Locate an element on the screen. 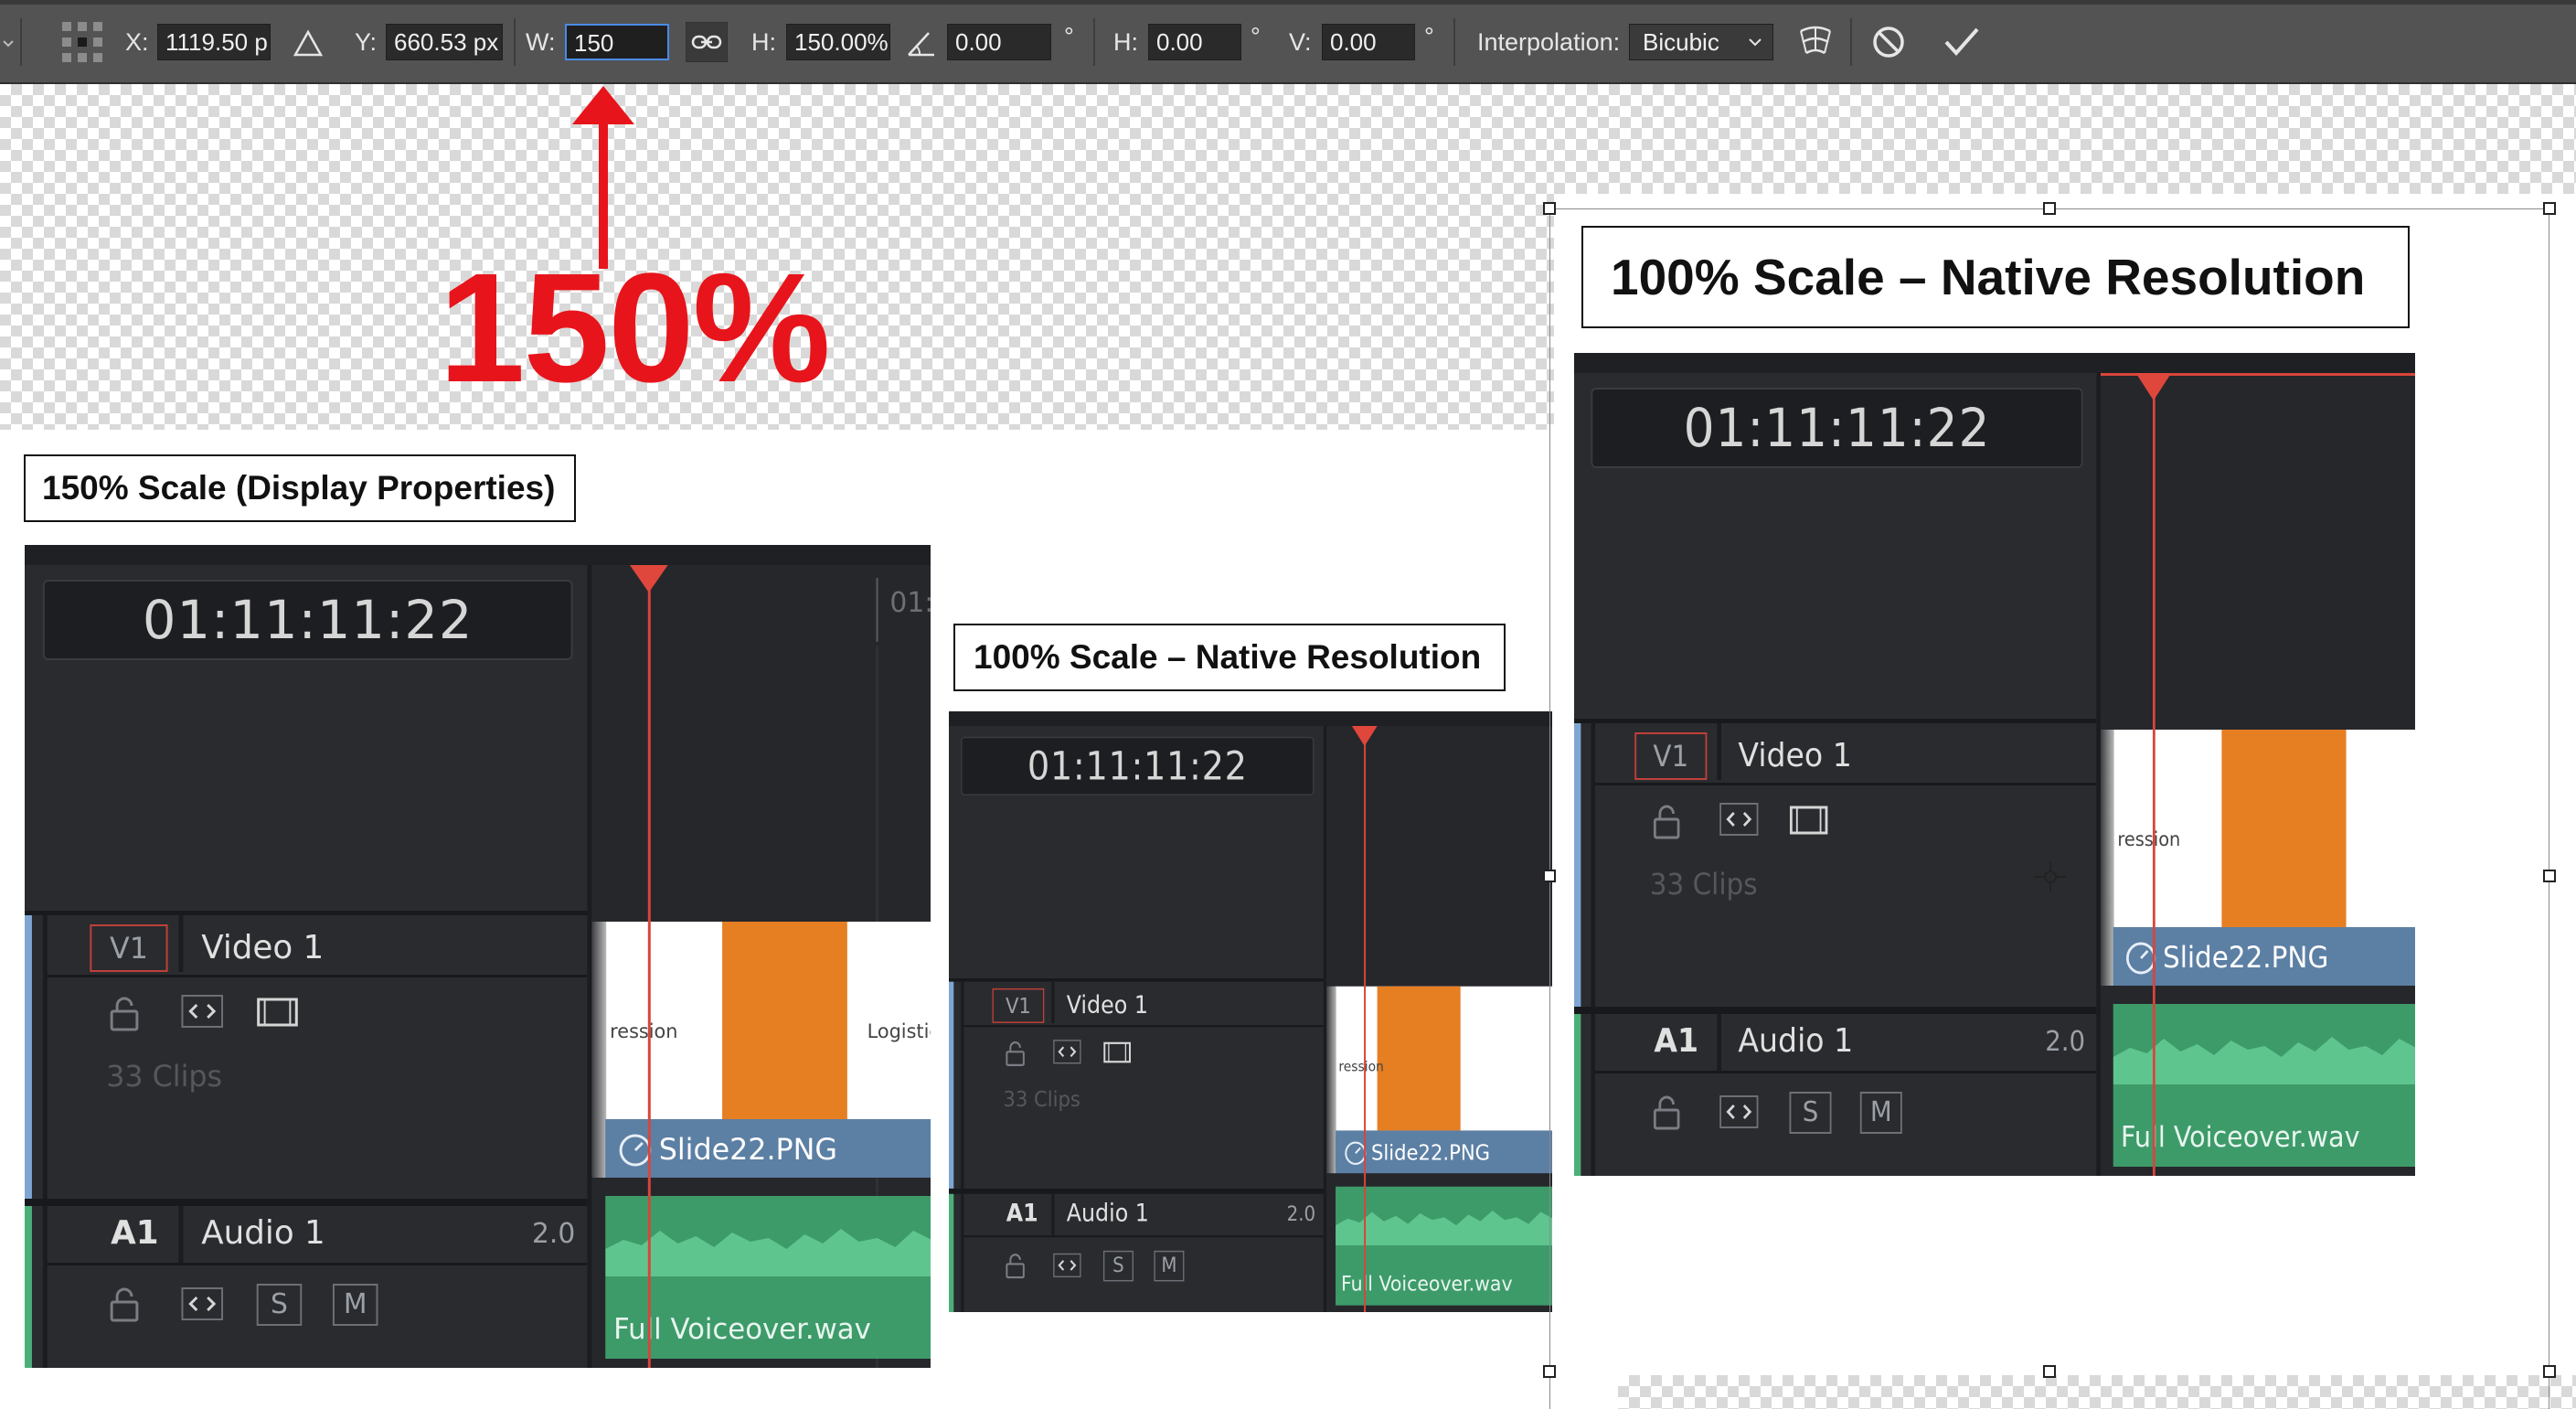 The width and height of the screenshot is (2576, 1409). cancel-icon is located at coordinates (1888, 44).